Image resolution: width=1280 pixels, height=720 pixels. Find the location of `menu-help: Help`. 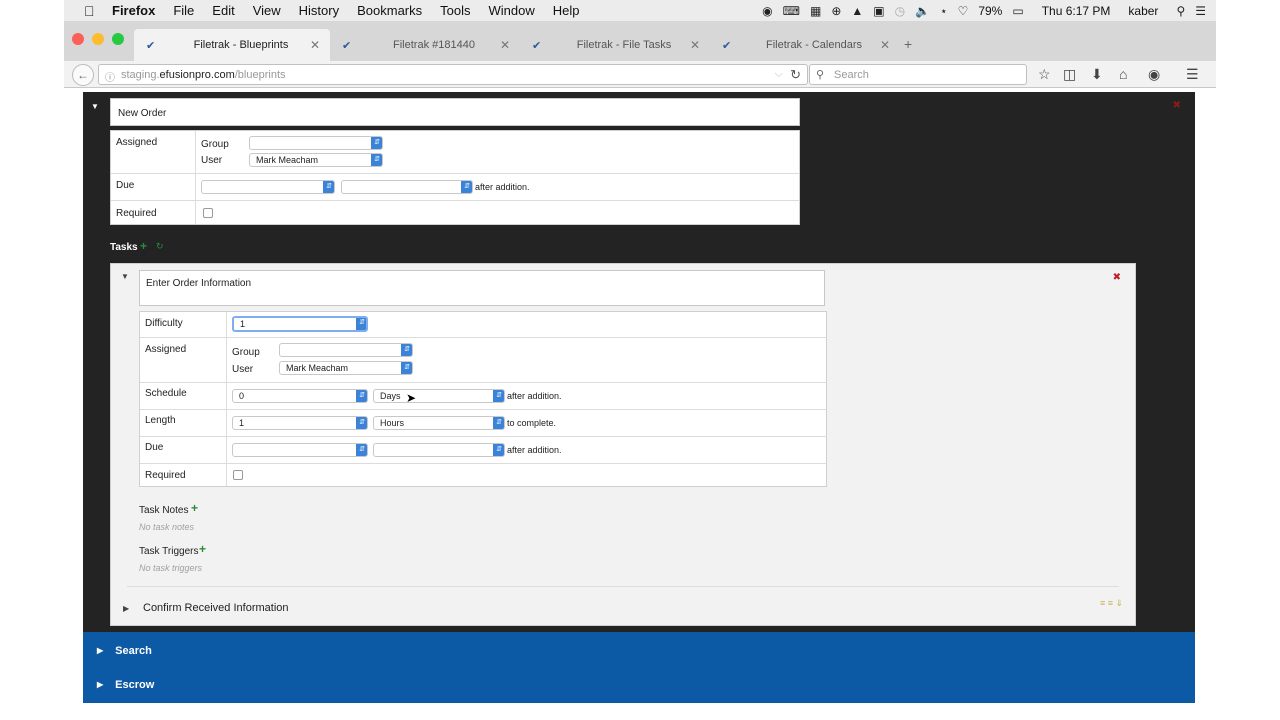

menu-help: Help is located at coordinates (566, 10).